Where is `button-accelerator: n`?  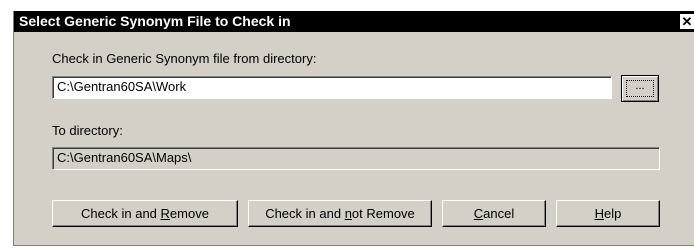
button-accelerator: n is located at coordinates (348, 213).